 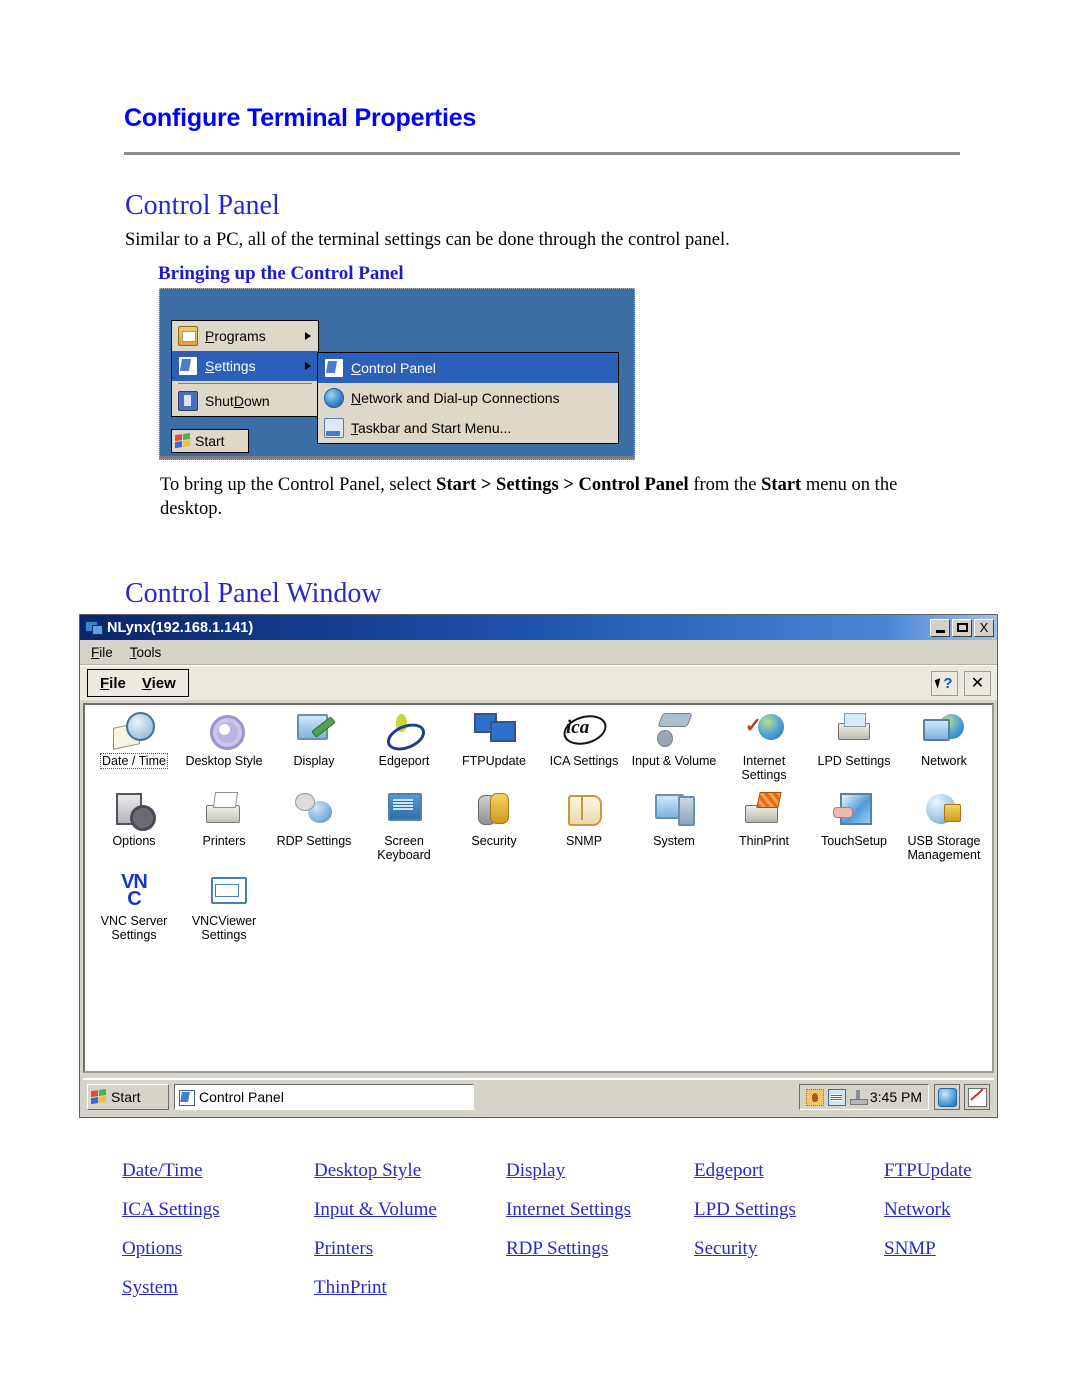 What do you see at coordinates (814, 1097) in the screenshot?
I see `user-icon` at bounding box center [814, 1097].